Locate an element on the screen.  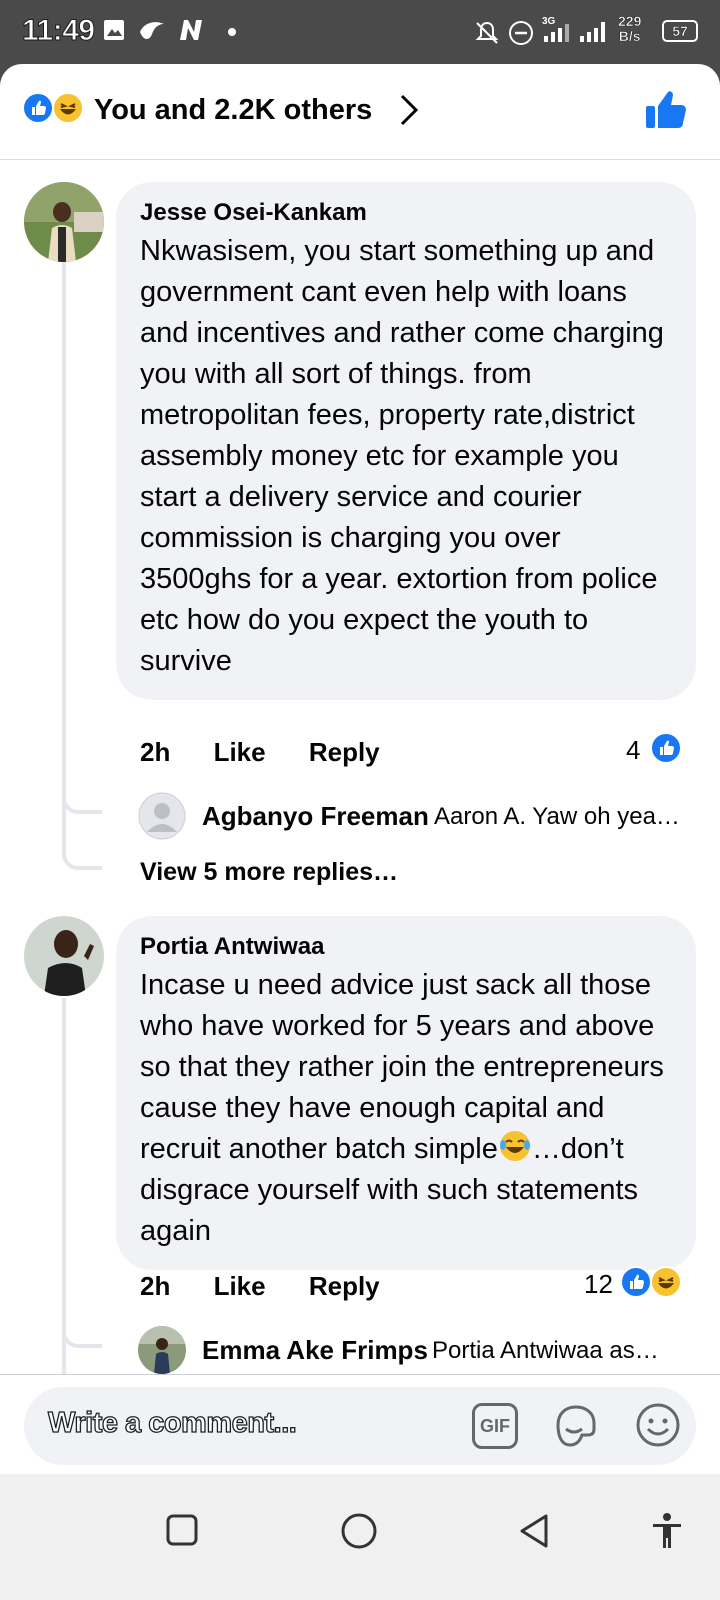
app-notification-icon is located at coordinates (152, 30).